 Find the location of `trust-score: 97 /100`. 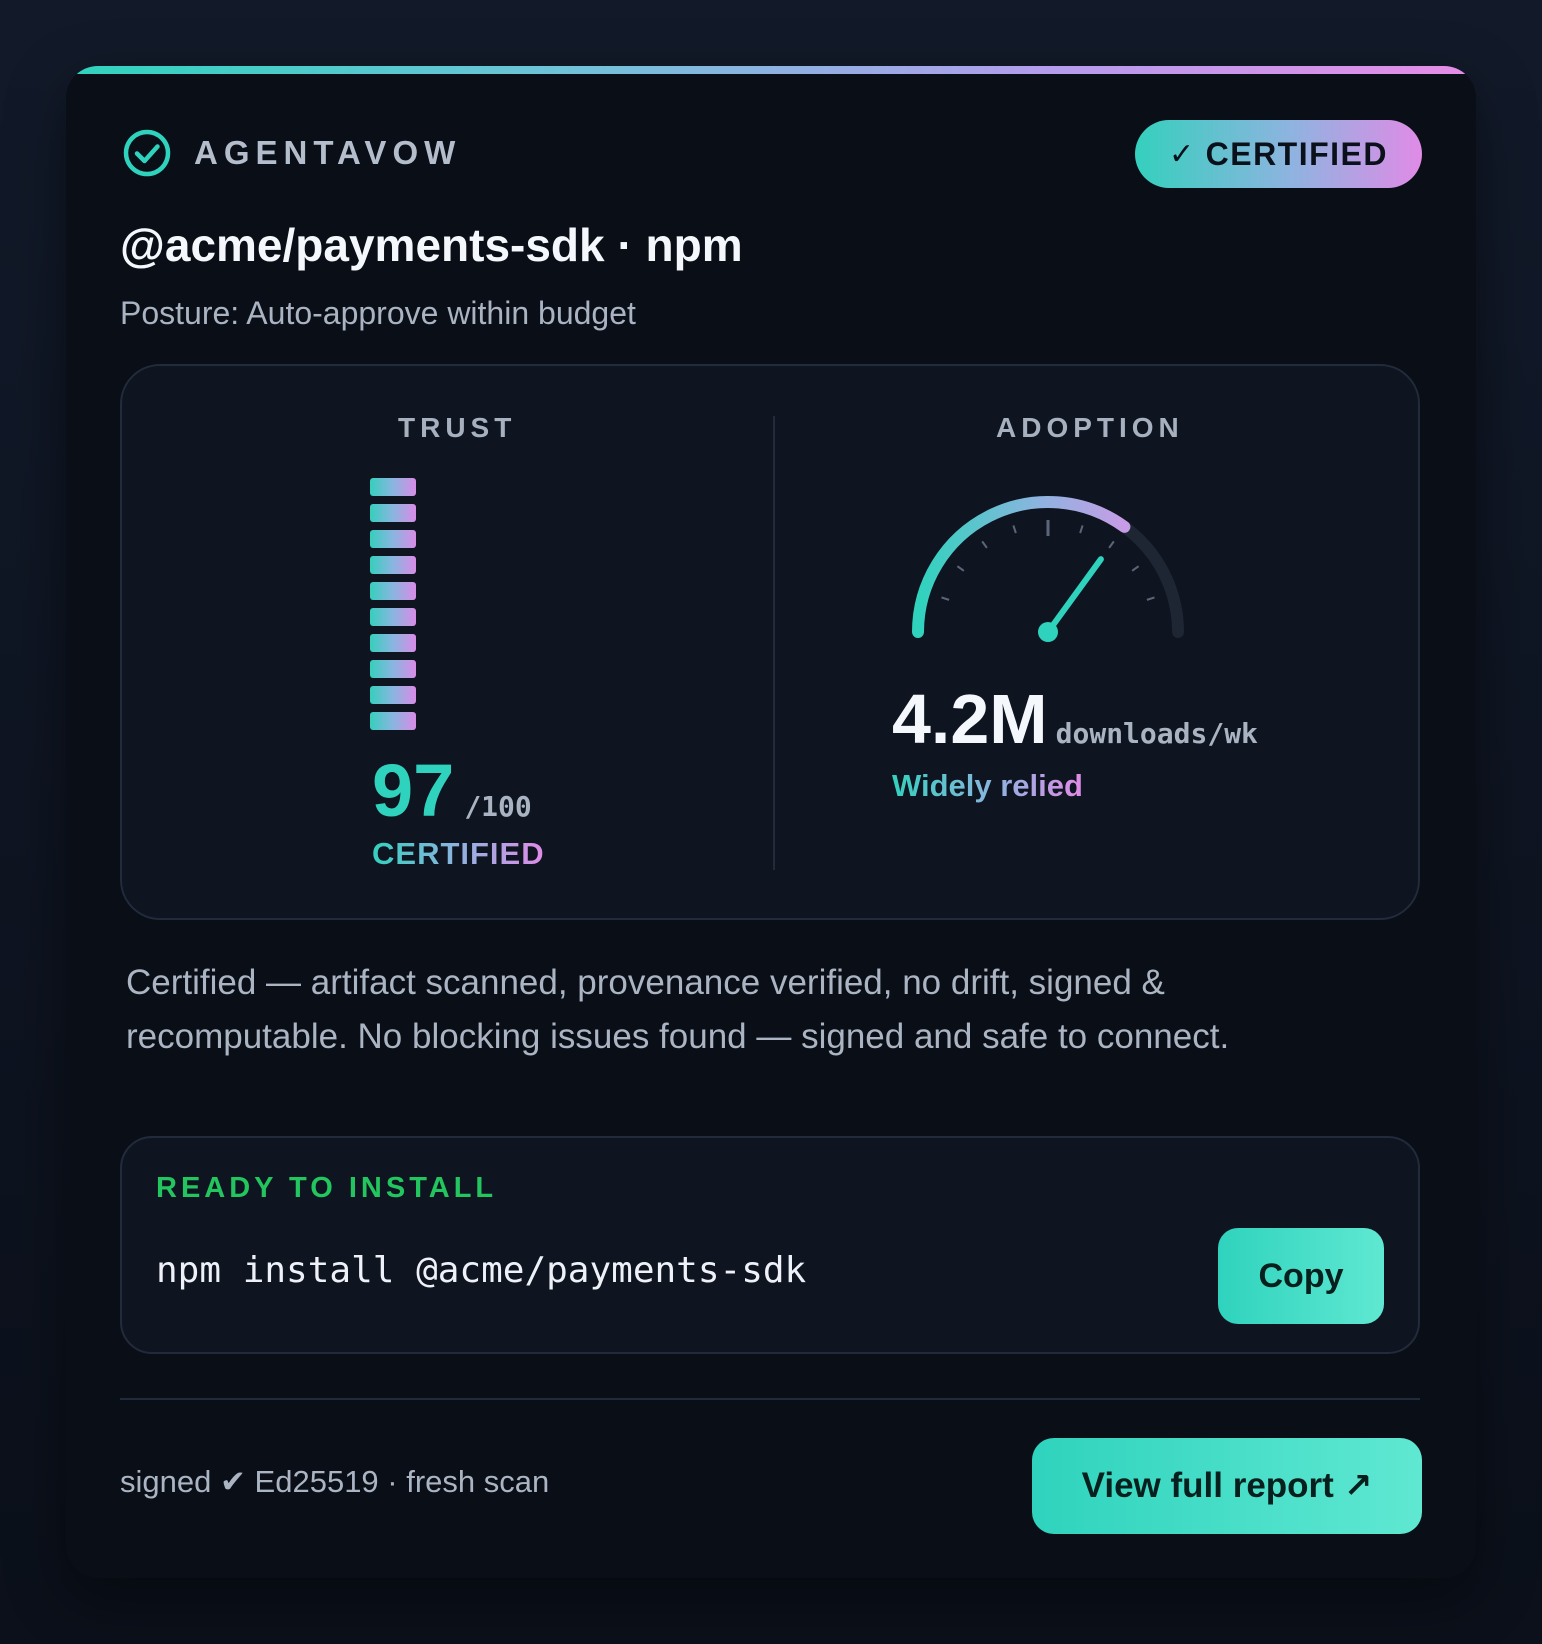

trust-score: 97 /100 is located at coordinates (452, 791).